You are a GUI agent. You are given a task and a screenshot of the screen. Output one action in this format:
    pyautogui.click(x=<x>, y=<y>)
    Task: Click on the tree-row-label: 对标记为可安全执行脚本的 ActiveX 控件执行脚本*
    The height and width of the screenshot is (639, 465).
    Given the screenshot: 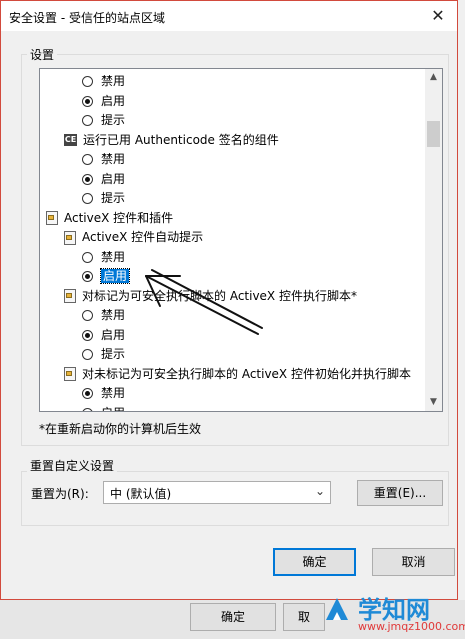 What is the action you would take?
    pyautogui.click(x=219, y=295)
    